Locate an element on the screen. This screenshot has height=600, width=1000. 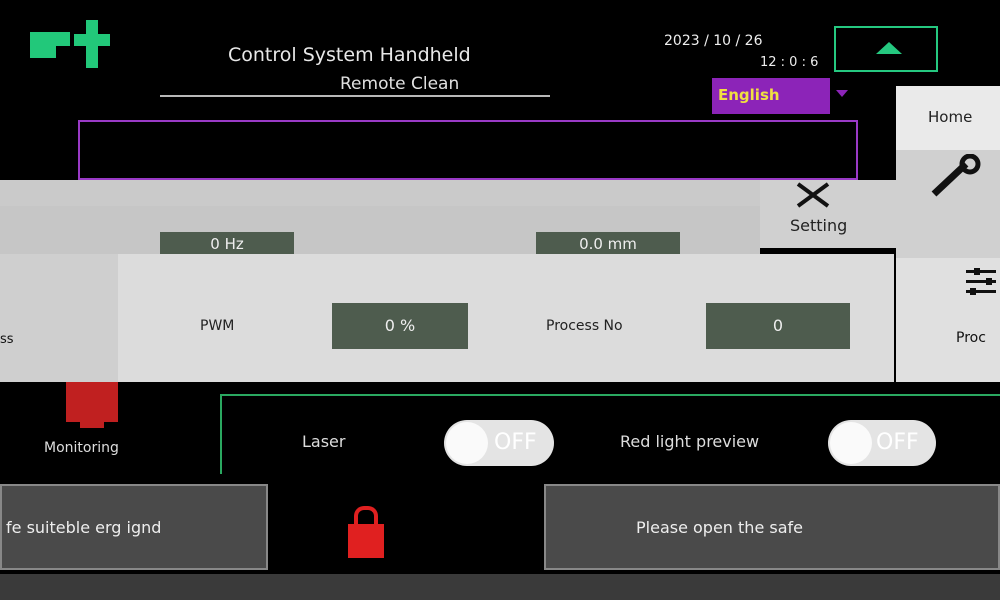
pwm-value: 0 % is located at coordinates (400, 326).